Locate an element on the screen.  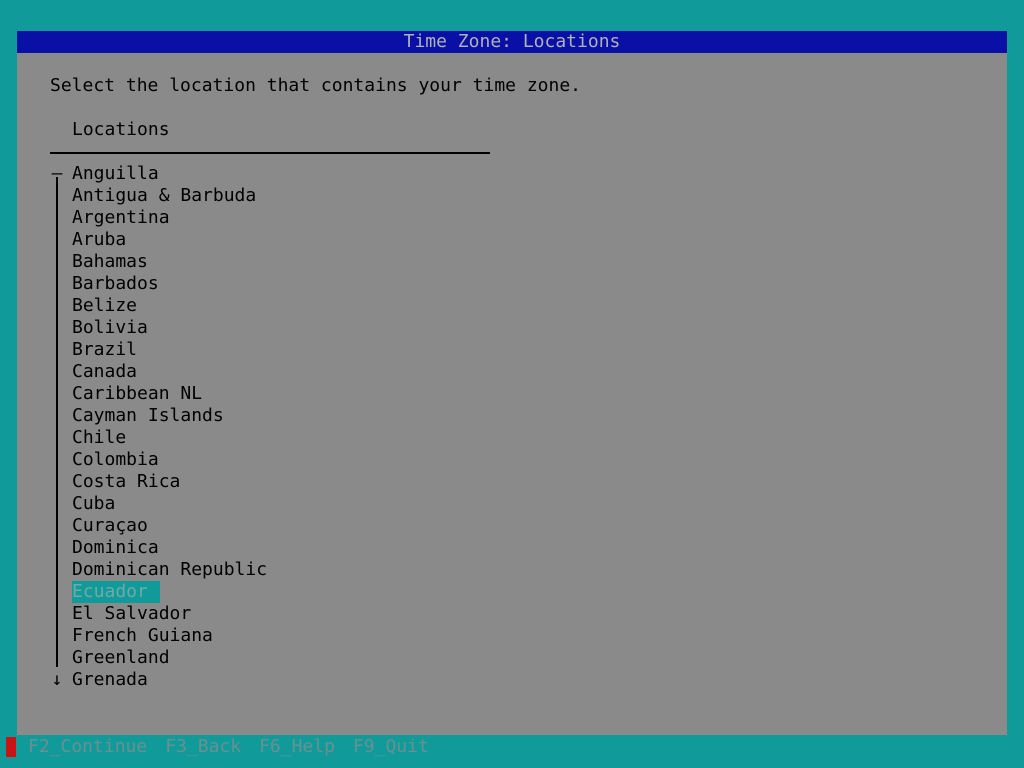
location-label: Chile is located at coordinates (99, 437).